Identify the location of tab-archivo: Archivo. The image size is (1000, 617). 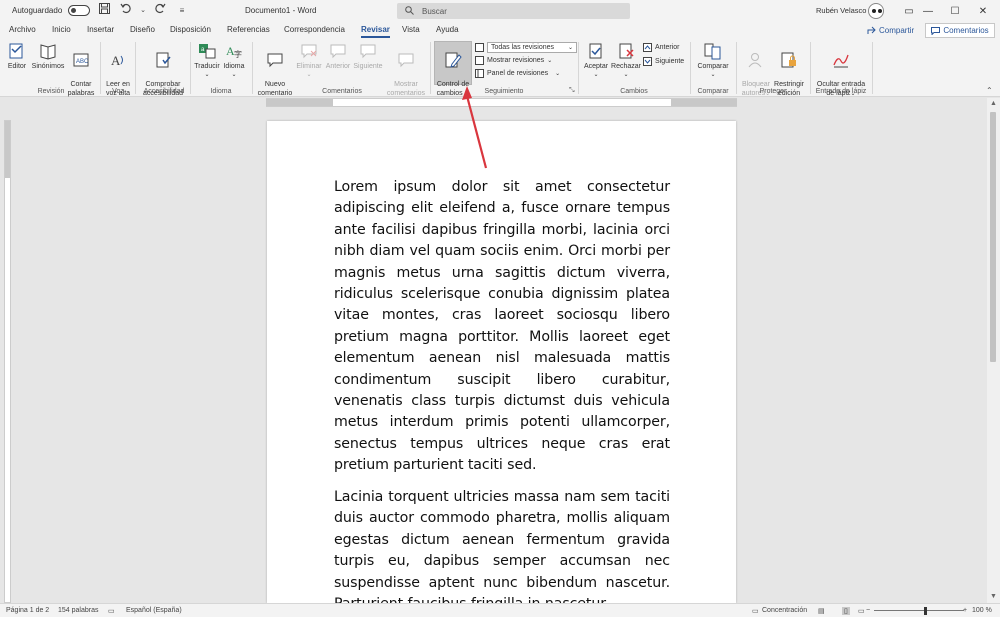
(22, 29).